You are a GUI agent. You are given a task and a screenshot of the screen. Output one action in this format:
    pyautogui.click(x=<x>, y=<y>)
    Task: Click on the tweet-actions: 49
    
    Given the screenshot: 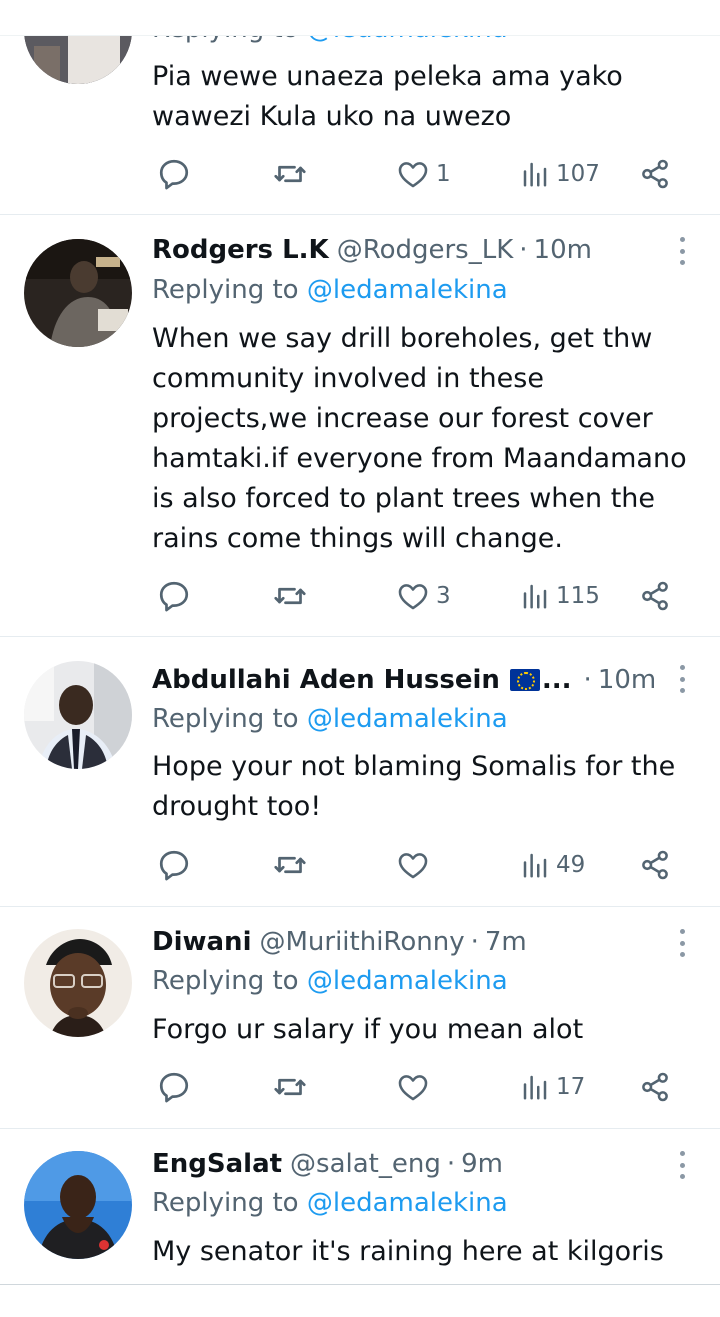 What is the action you would take?
    pyautogui.click(x=422, y=865)
    